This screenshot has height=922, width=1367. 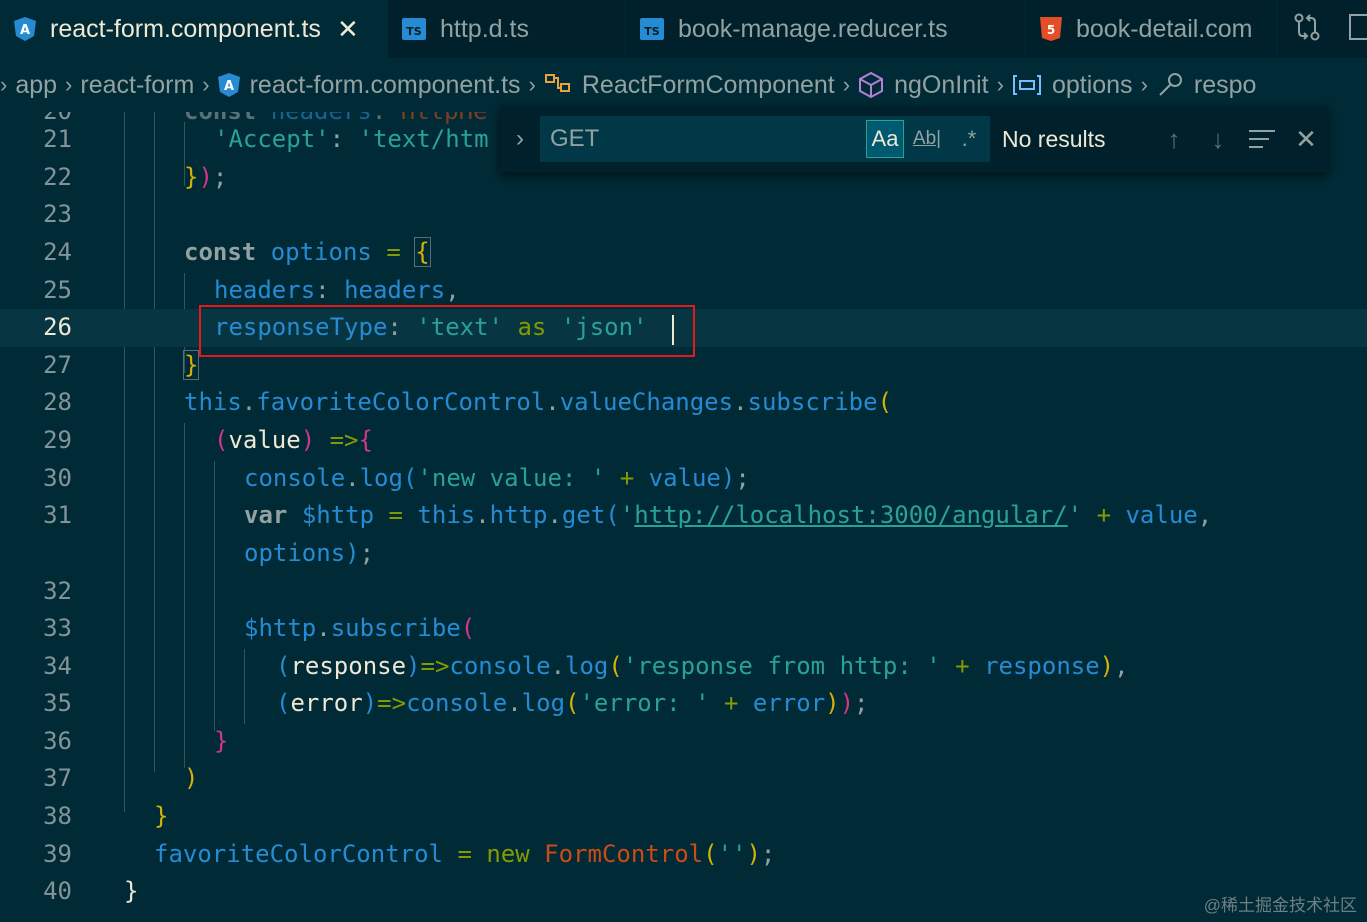 What do you see at coordinates (885, 139) in the screenshot?
I see `match-case-toggle: Aa` at bounding box center [885, 139].